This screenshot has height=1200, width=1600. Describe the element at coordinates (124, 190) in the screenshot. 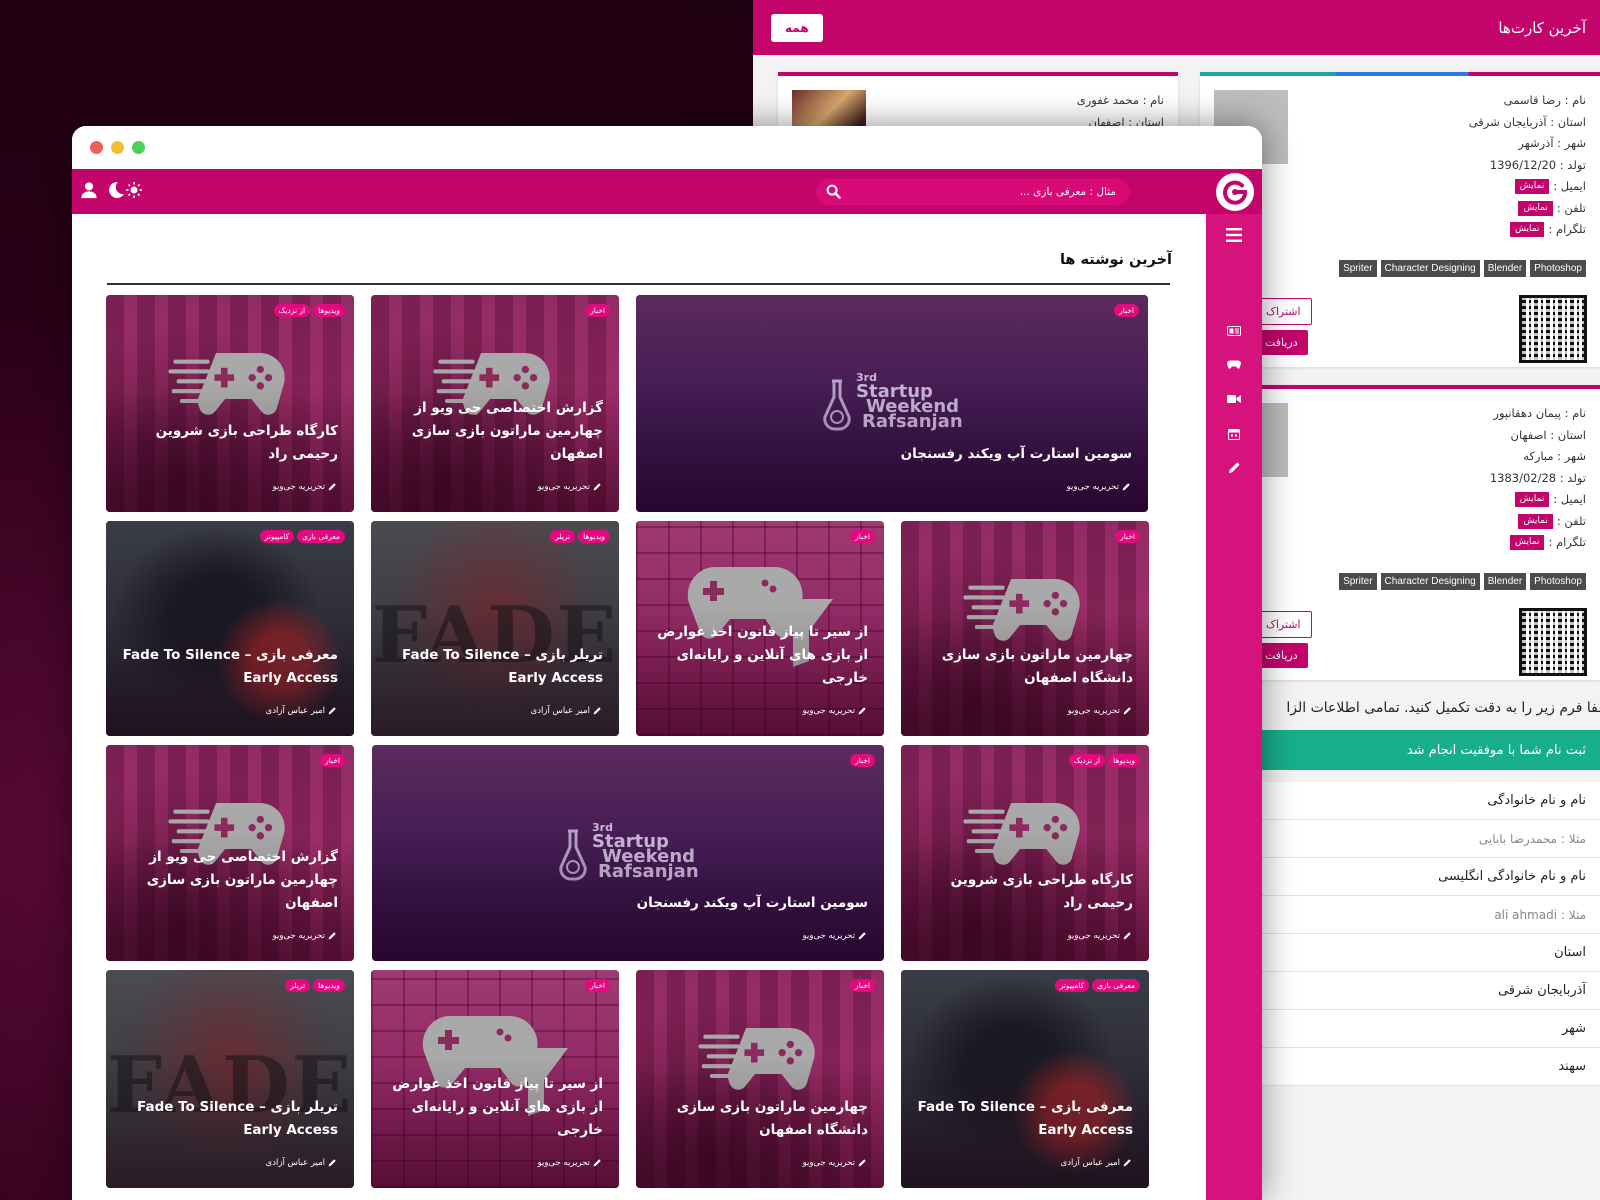

I see `theme-toggle-icon` at that location.